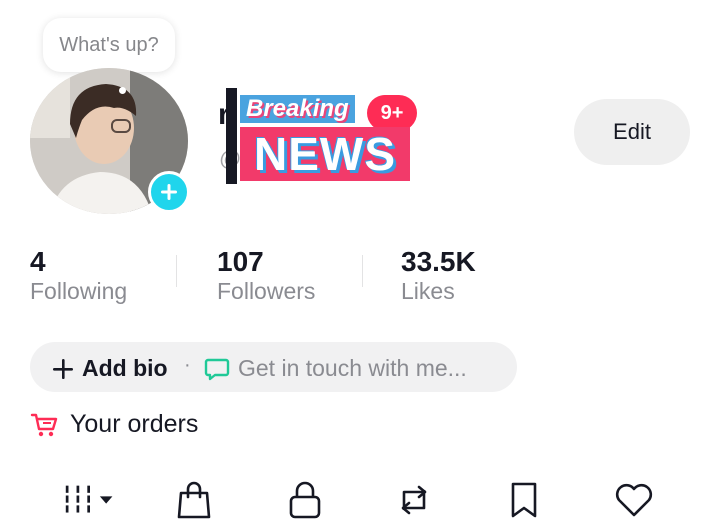  Describe the element at coordinates (632, 132) in the screenshot. I see `edit-profile-button: Edit` at that location.